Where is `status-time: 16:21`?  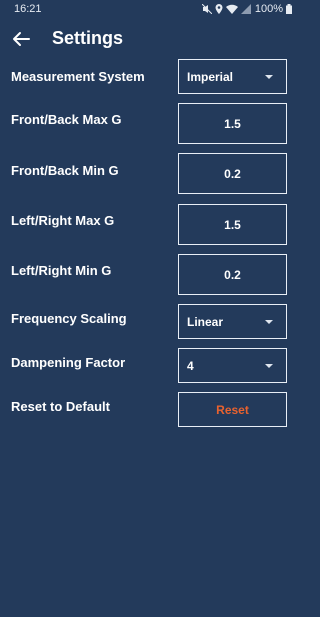 status-time: 16:21 is located at coordinates (28, 9).